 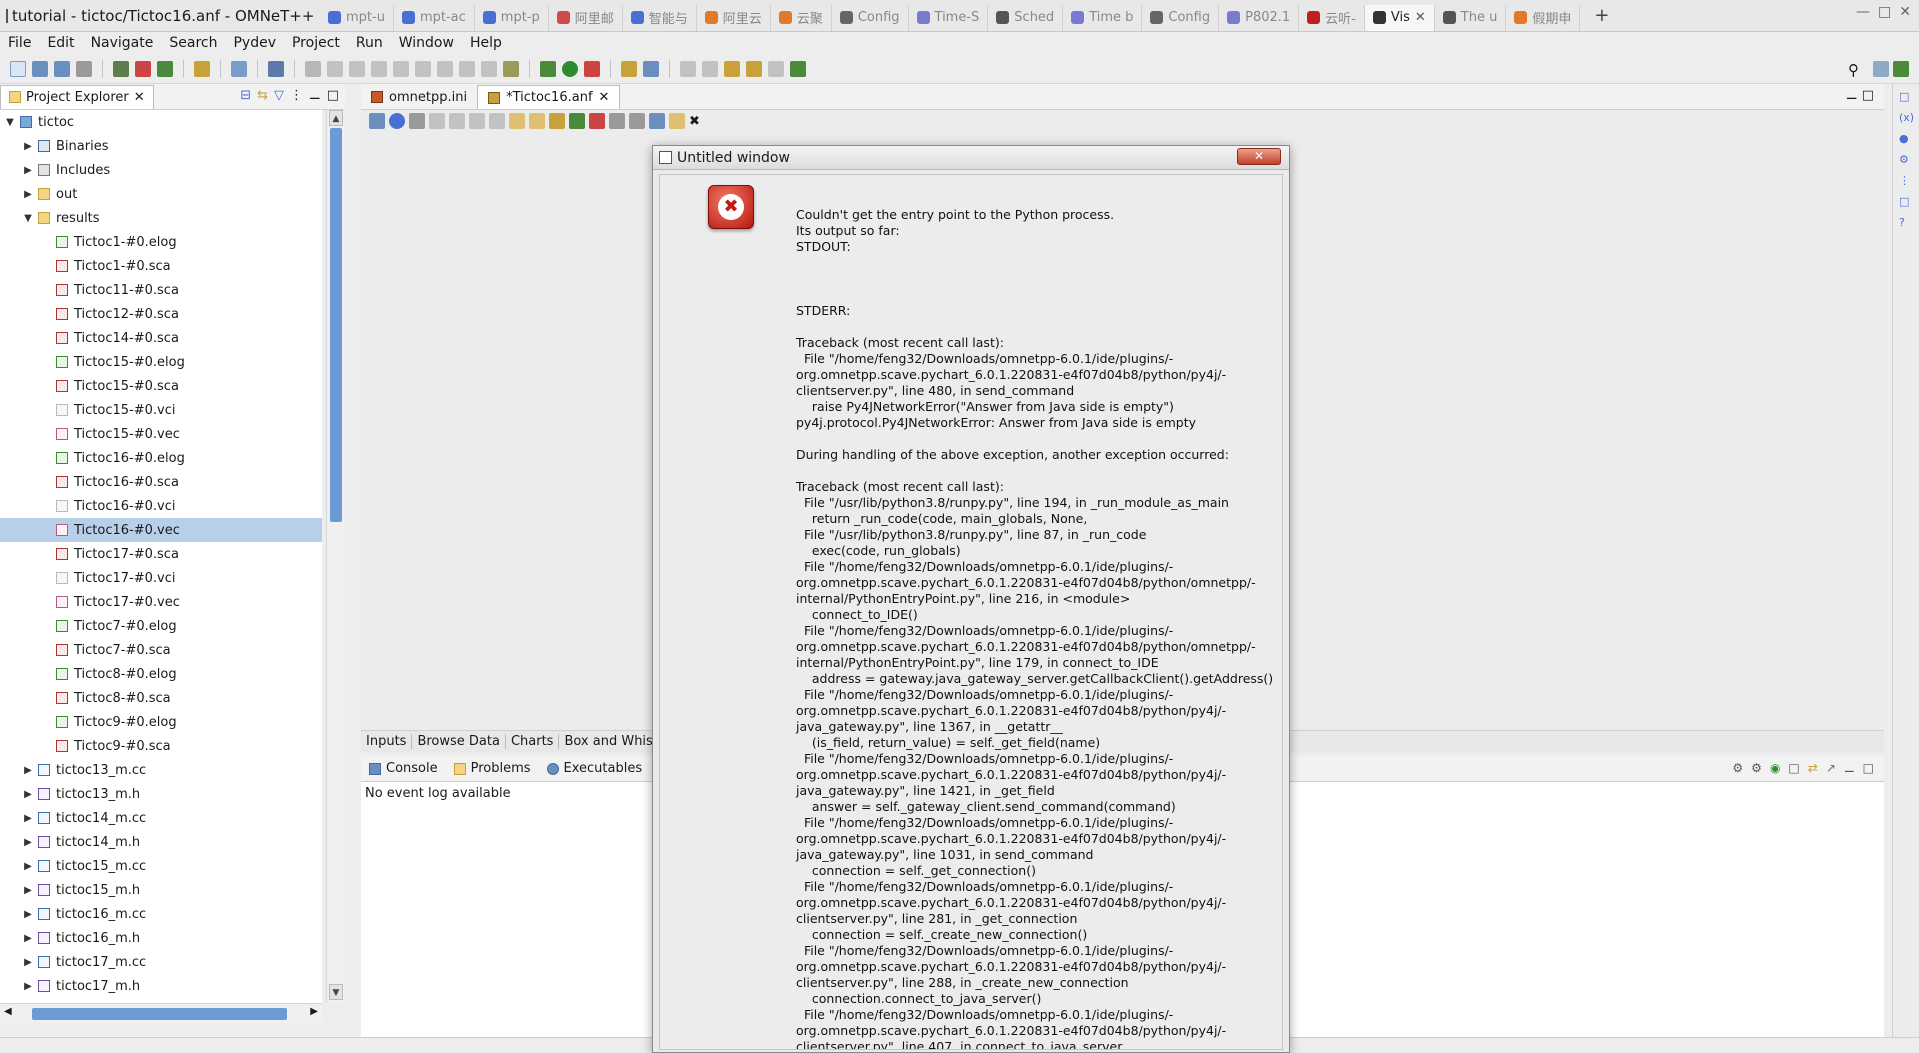 I want to click on print-icon, so click(x=84, y=68).